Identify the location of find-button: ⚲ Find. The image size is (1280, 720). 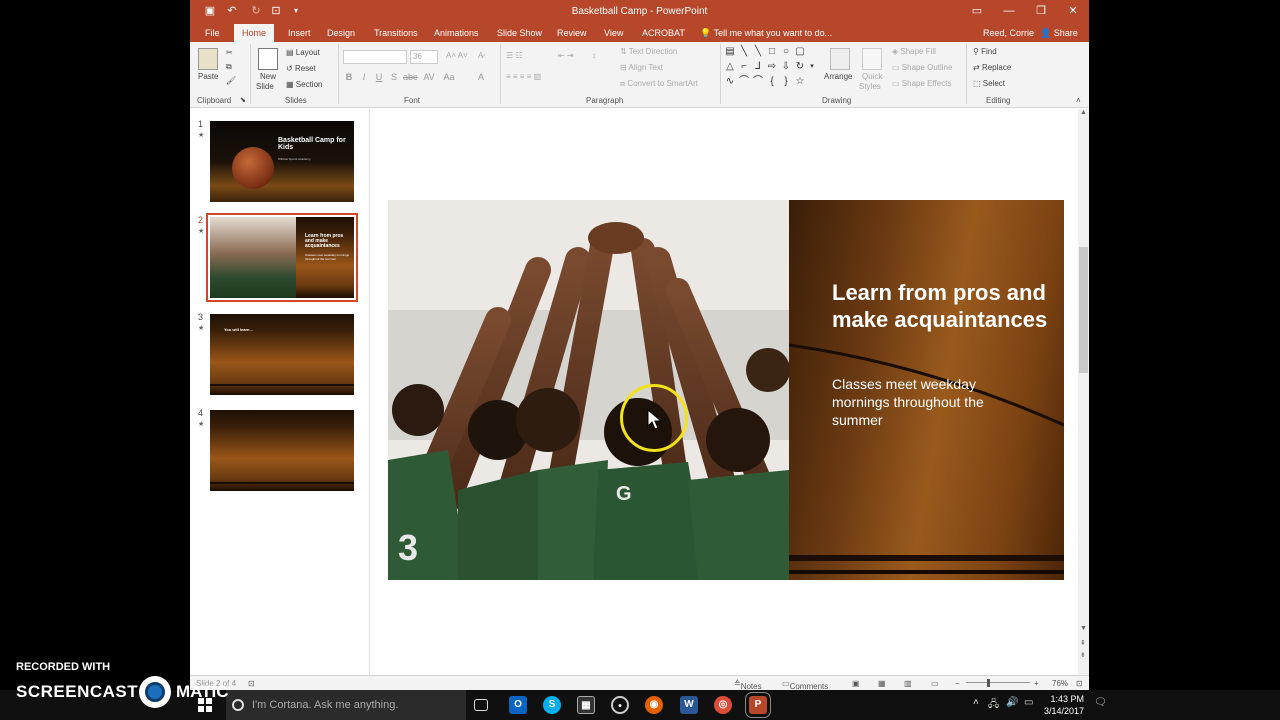
(985, 51).